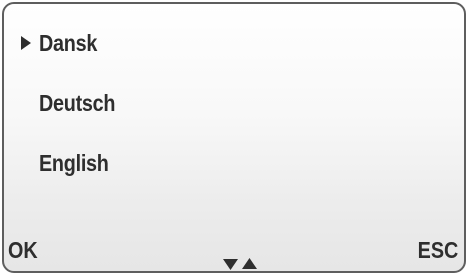 This screenshot has width=468, height=275. I want to click on triangle-right-icon, so click(26, 43).